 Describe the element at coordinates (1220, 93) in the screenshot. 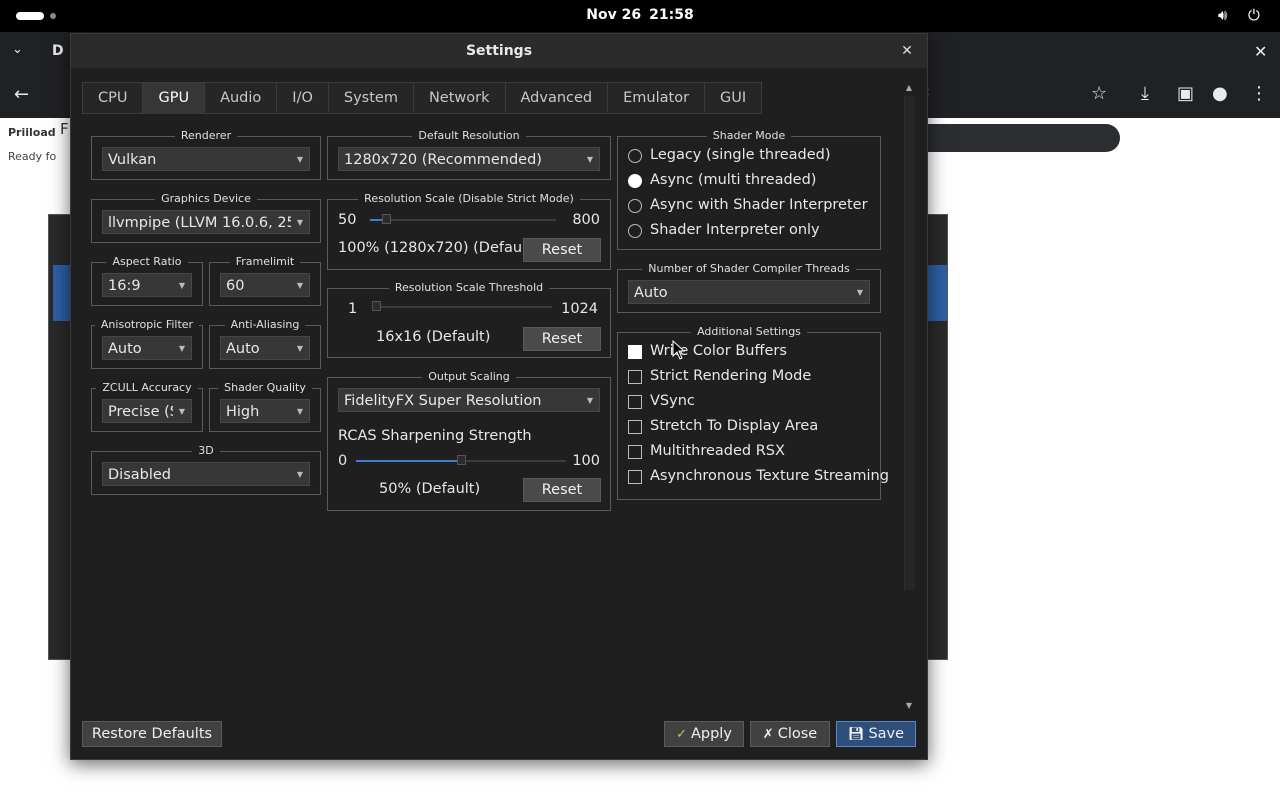

I see `profile-icon: ●` at that location.